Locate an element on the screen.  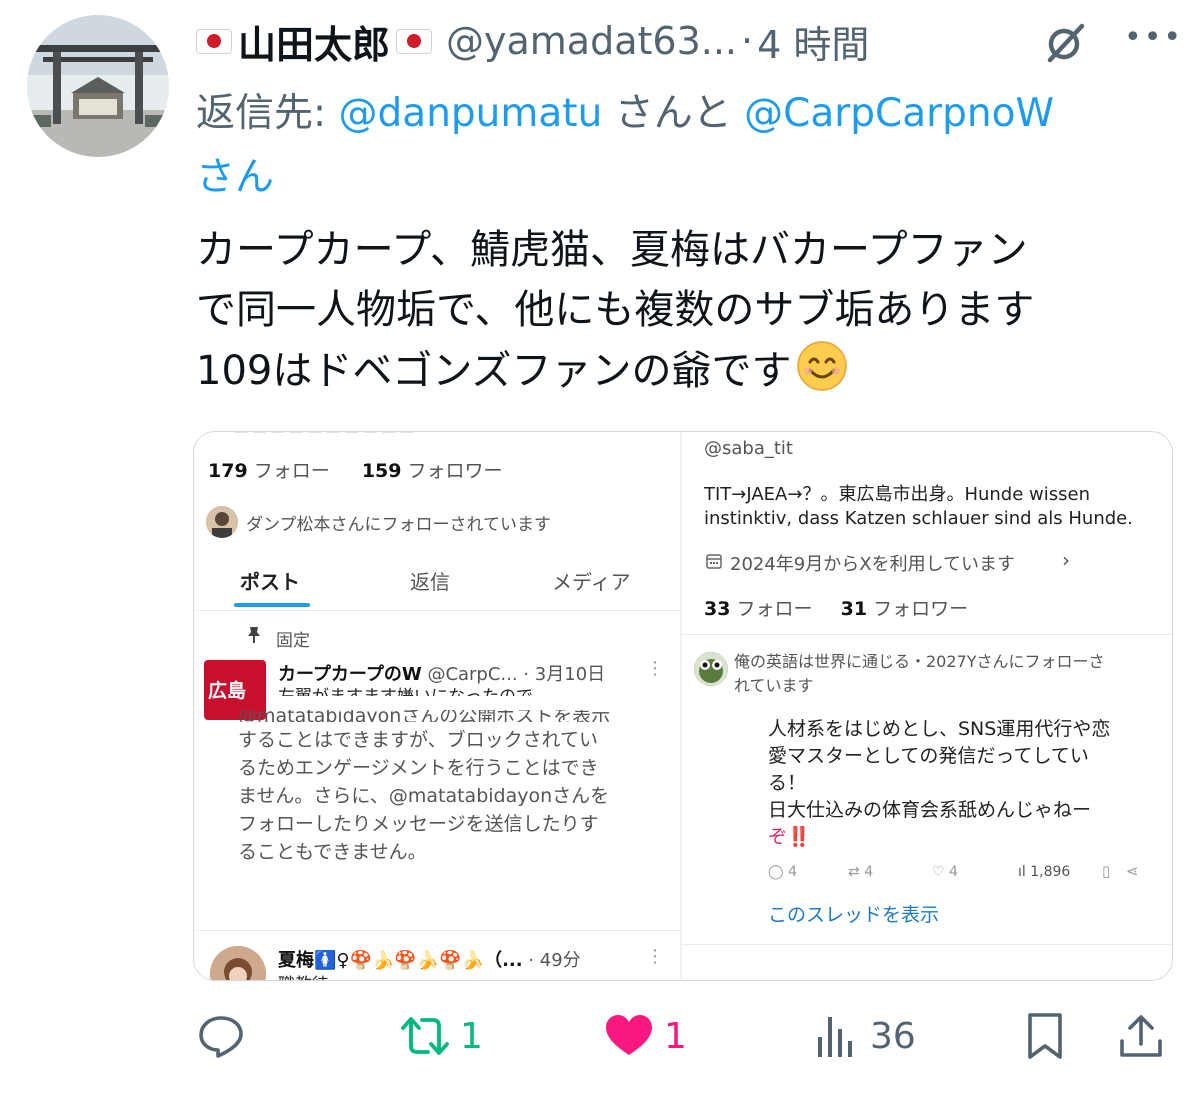
blocked-line: ることもできません。 is located at coordinates (332, 852).